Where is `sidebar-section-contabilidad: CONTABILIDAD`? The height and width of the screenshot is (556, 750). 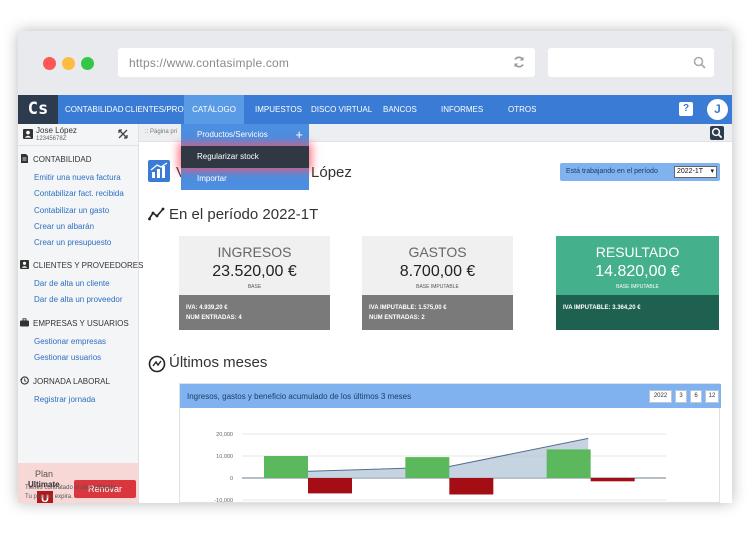
sidebar-section-contabilidad: CONTABILIDAD is located at coordinates (56, 159).